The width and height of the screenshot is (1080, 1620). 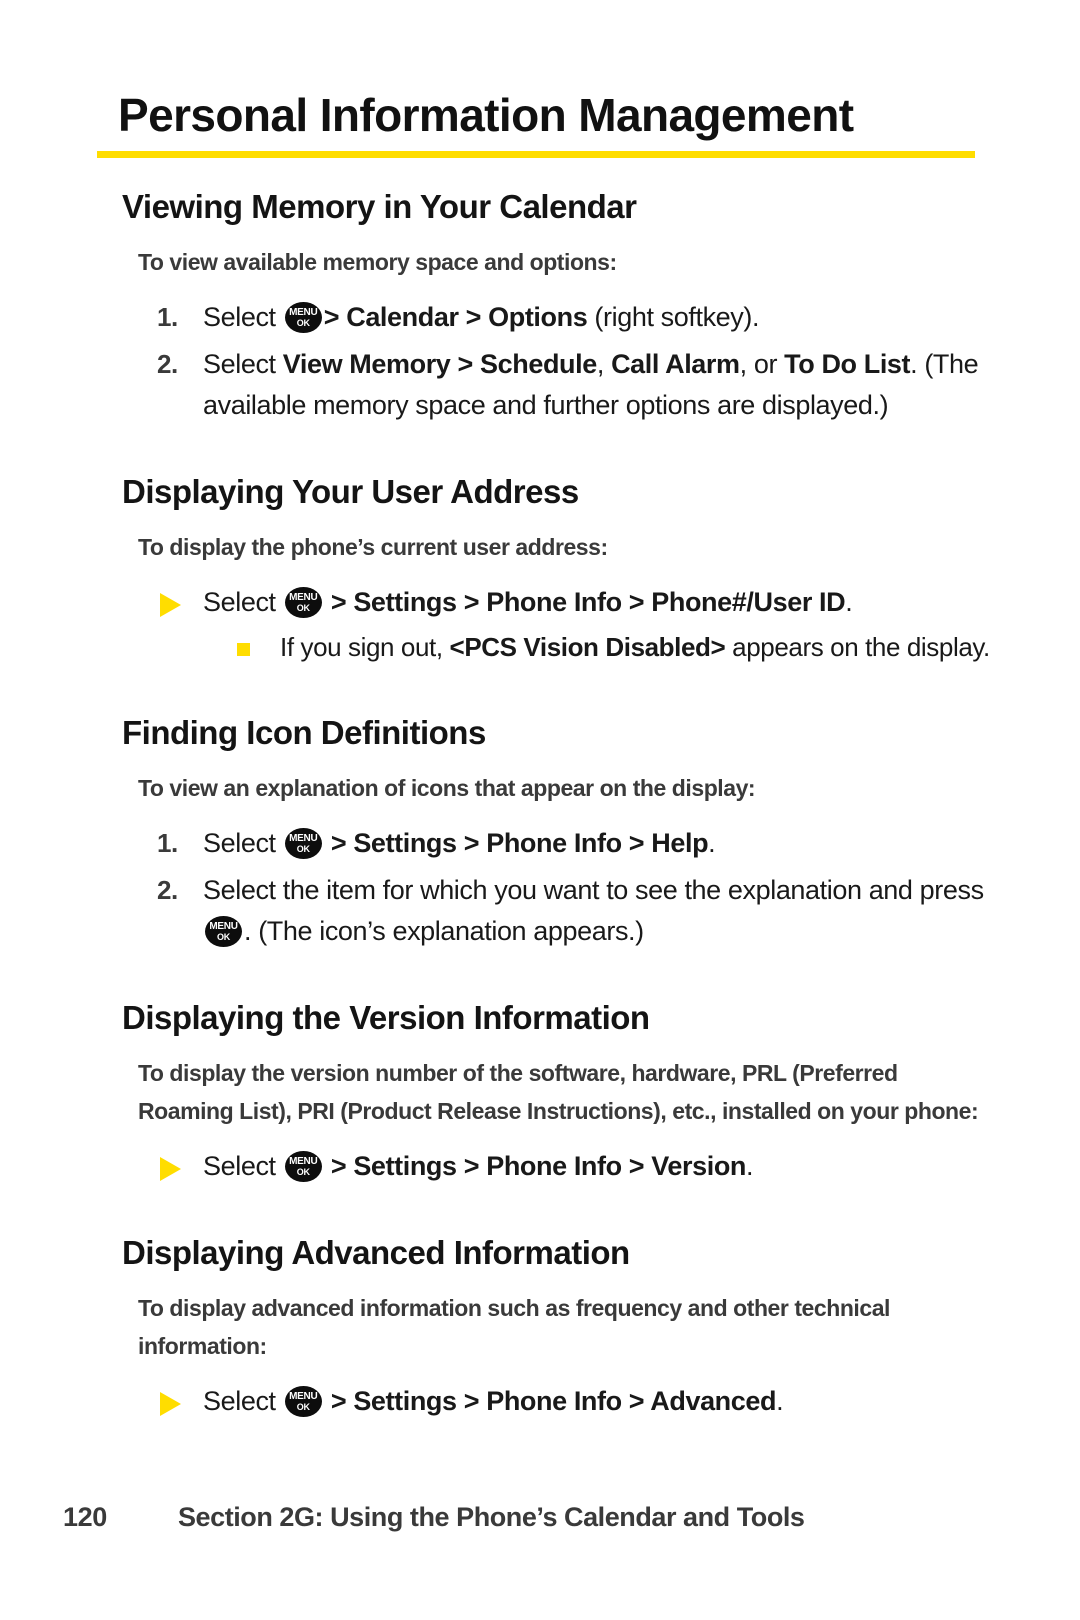 What do you see at coordinates (588, 602) in the screenshot?
I see `menu-path: > Settings > Phone Info > Phone#/User ID` at bounding box center [588, 602].